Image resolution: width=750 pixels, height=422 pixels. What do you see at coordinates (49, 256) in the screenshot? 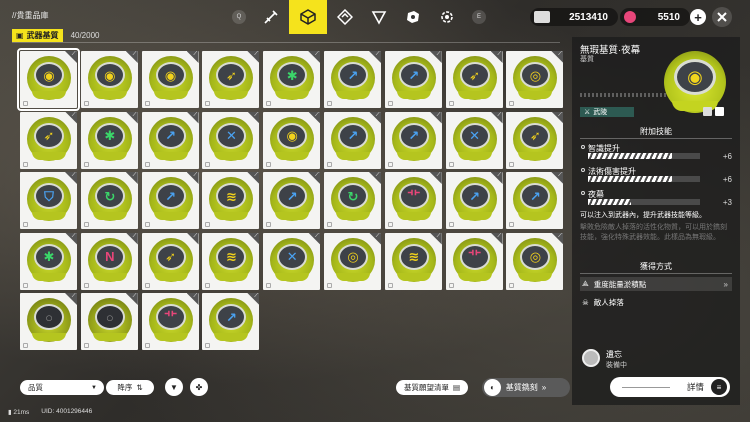
I see `attribute-symbol-icon: ✱` at bounding box center [49, 256].